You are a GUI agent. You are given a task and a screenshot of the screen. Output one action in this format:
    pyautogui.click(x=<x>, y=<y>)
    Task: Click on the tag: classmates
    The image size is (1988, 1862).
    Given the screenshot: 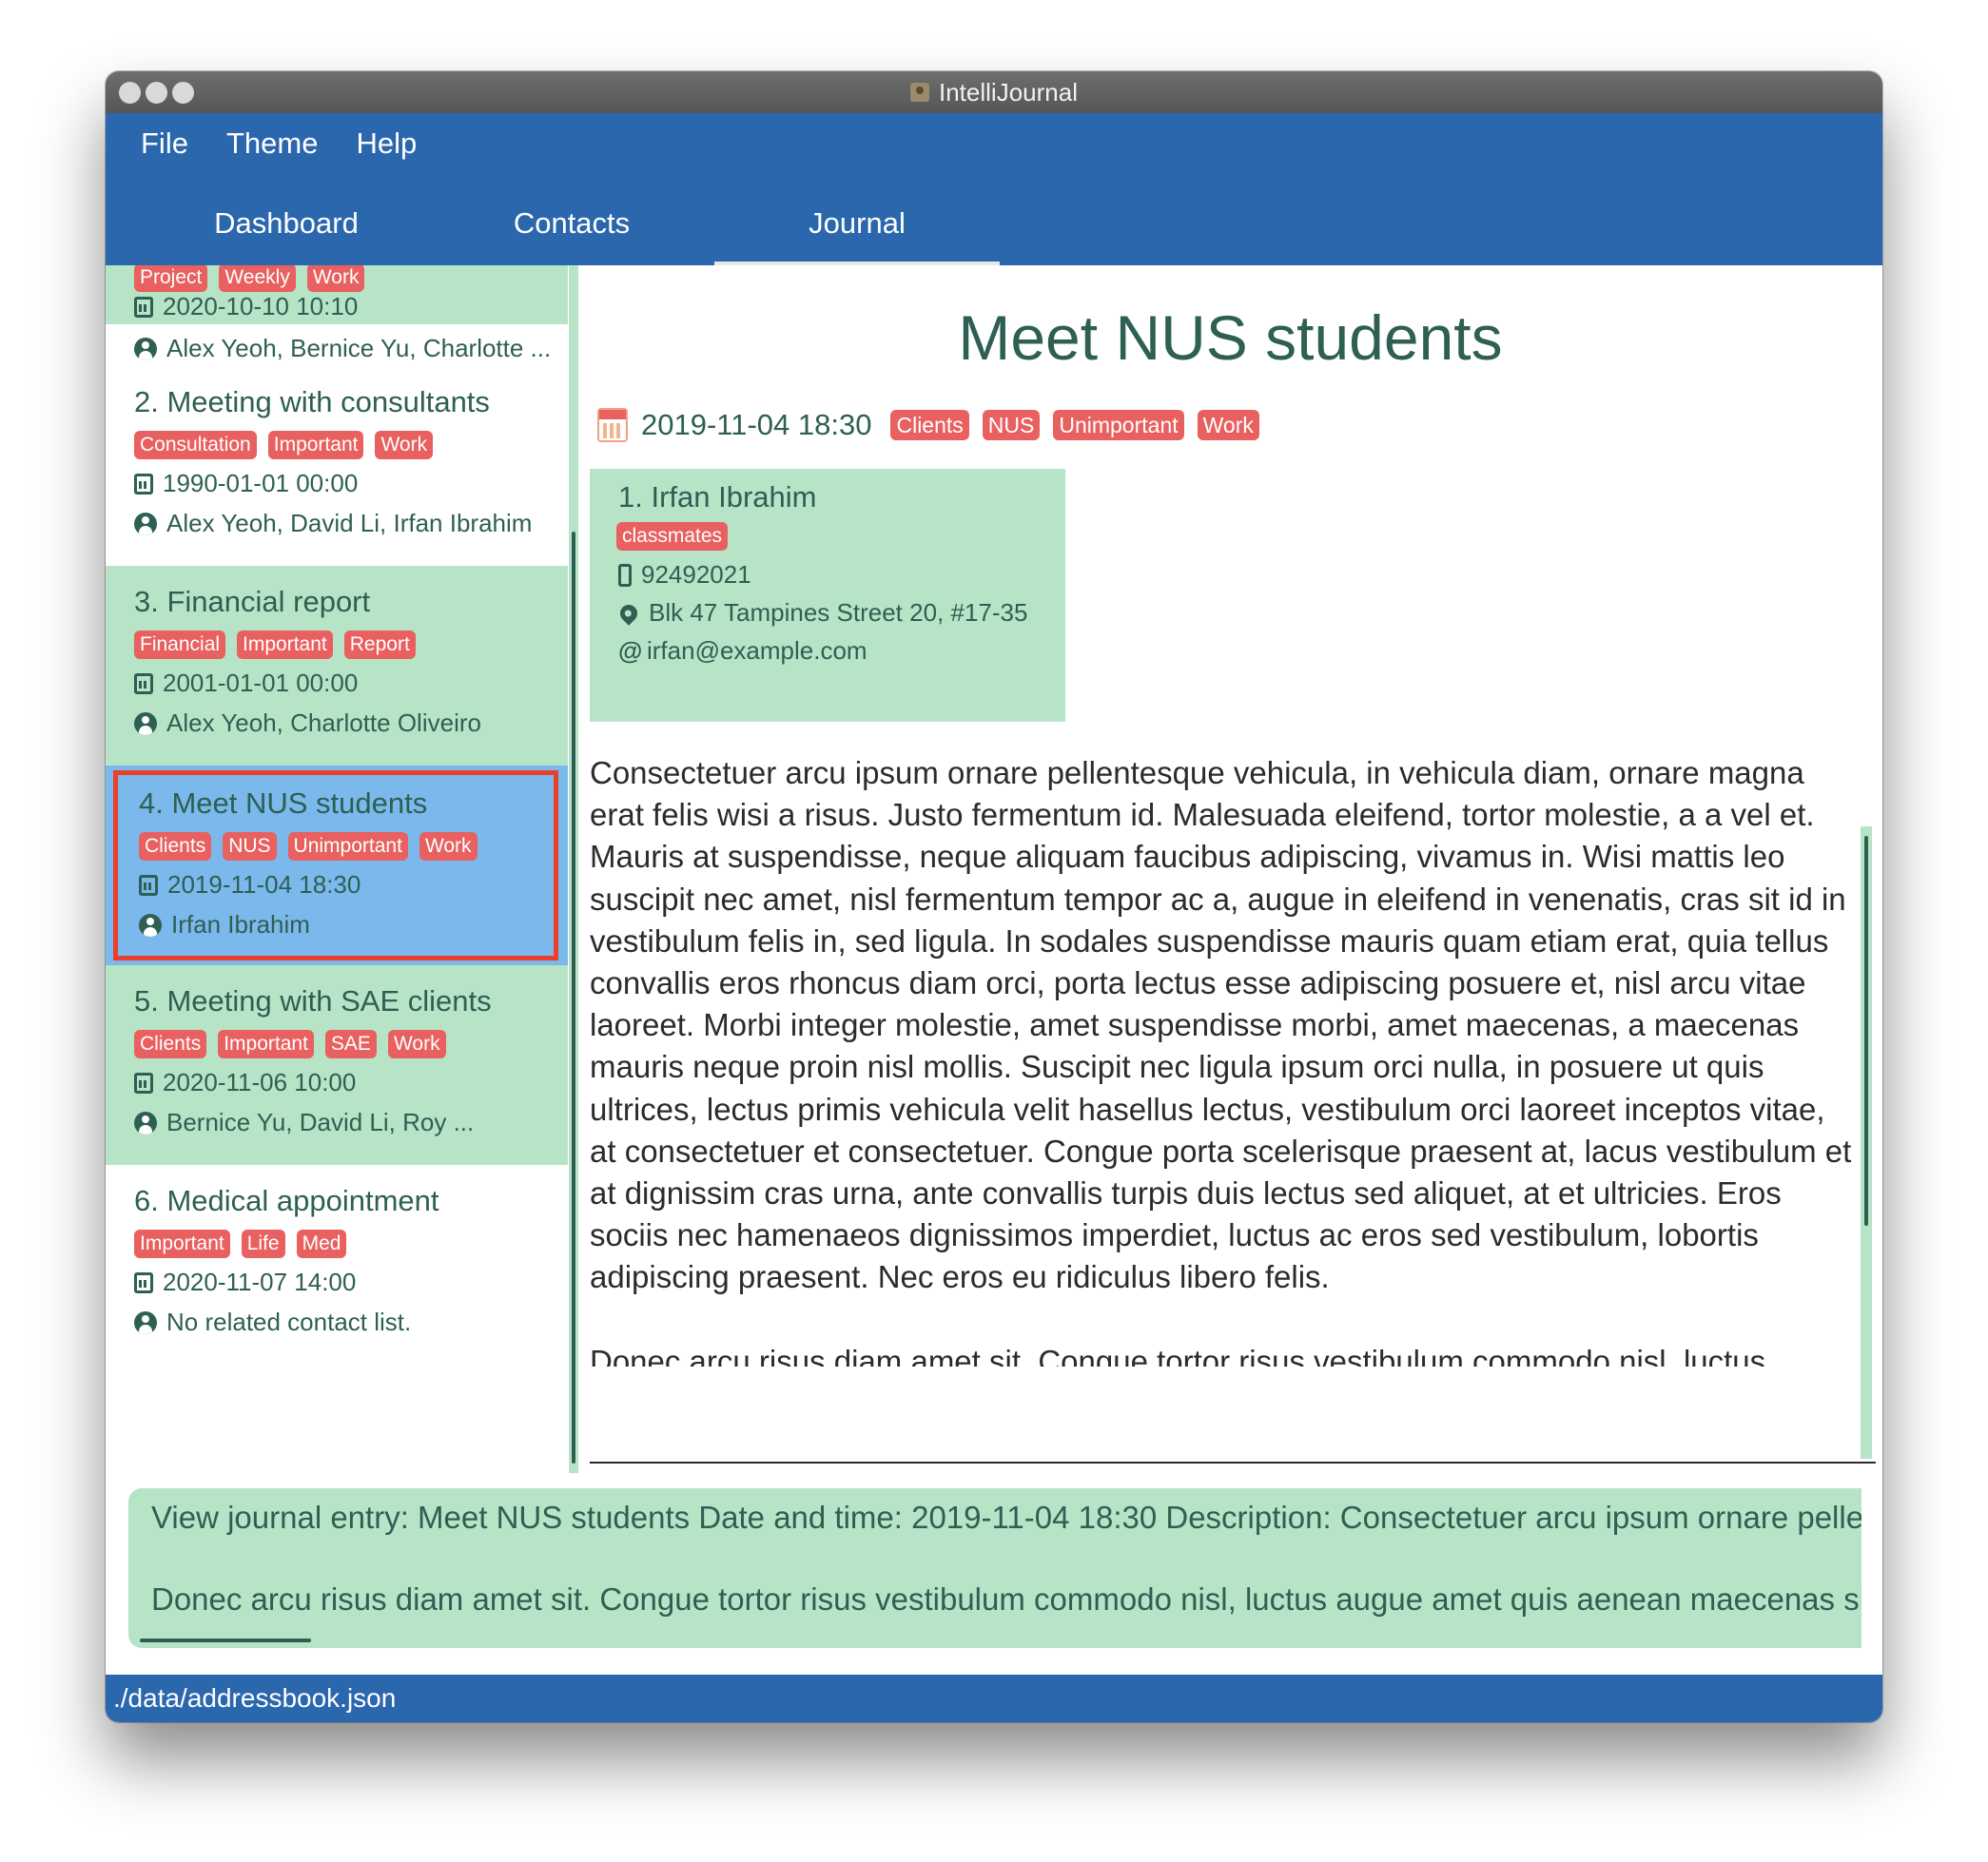 What is the action you would take?
    pyautogui.click(x=672, y=537)
    